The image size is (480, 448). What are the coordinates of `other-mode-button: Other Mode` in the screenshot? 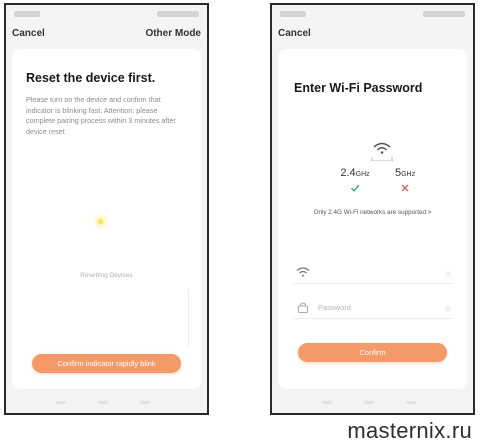 It's located at (173, 33).